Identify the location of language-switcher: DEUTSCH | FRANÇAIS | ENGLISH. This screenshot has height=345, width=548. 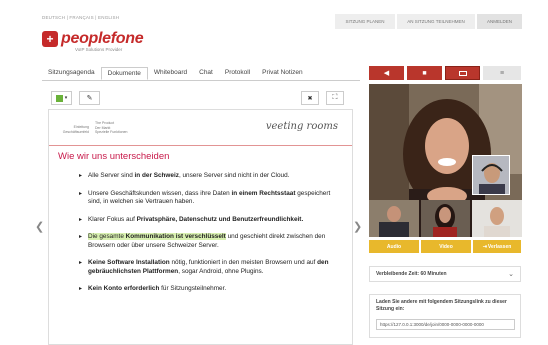
(80, 17).